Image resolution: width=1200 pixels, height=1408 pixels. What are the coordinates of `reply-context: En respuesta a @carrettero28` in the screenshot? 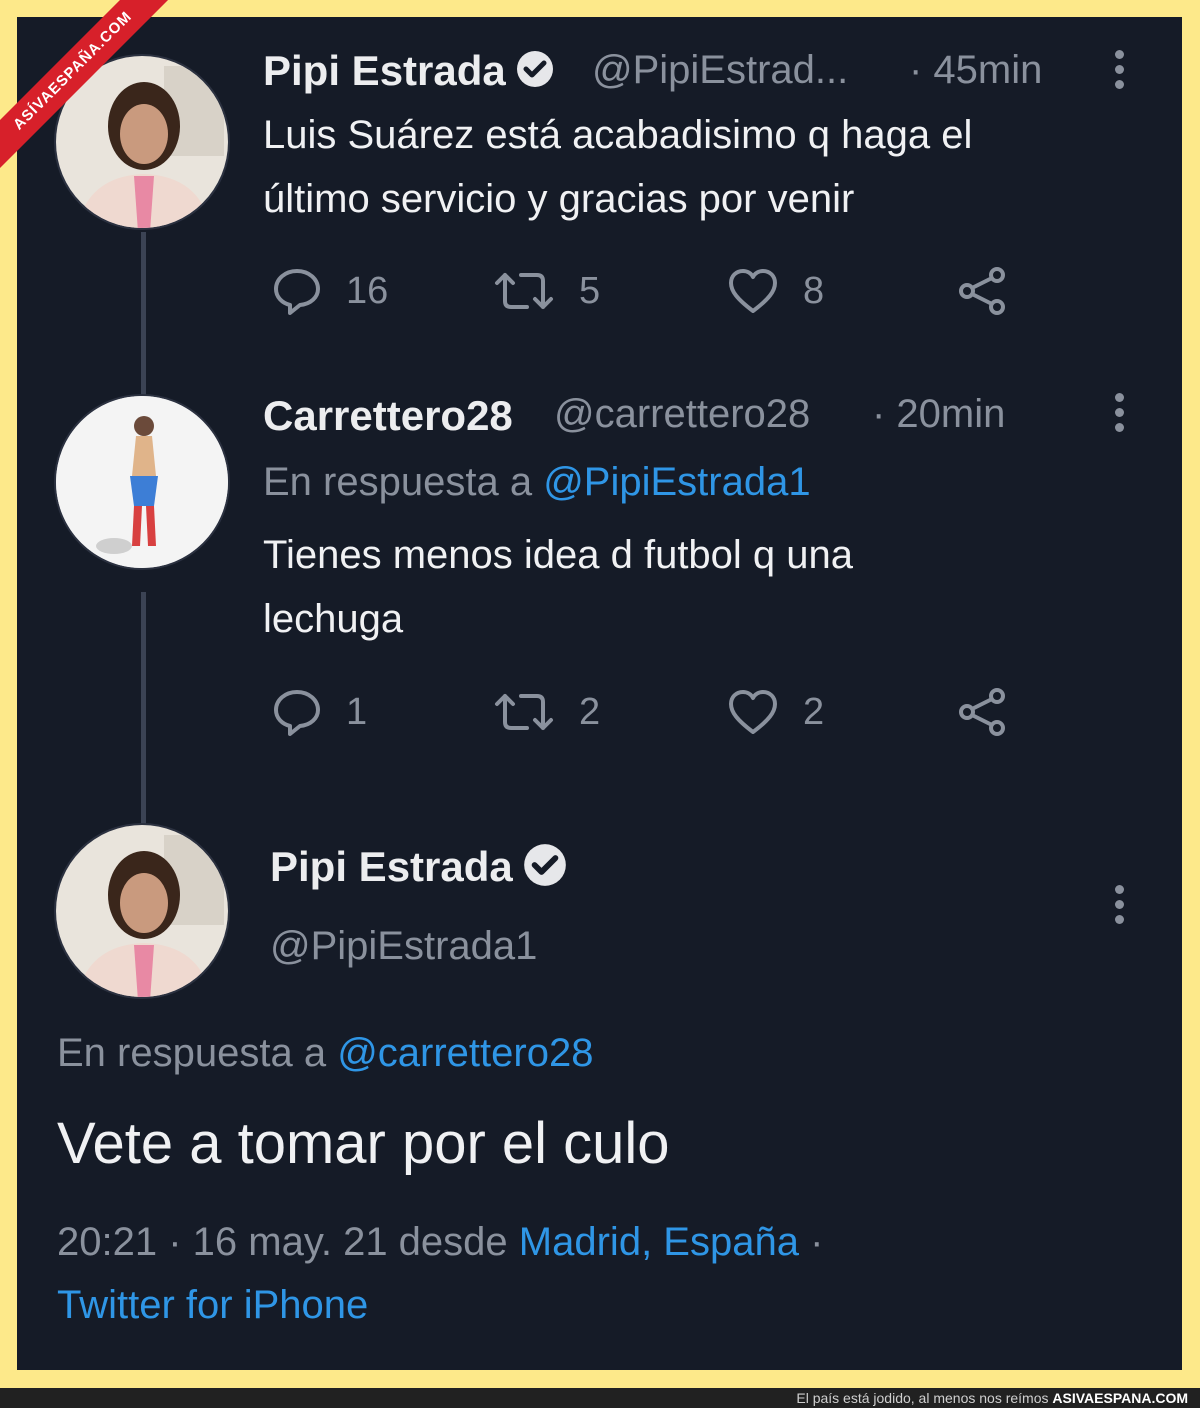 It's located at (325, 1053).